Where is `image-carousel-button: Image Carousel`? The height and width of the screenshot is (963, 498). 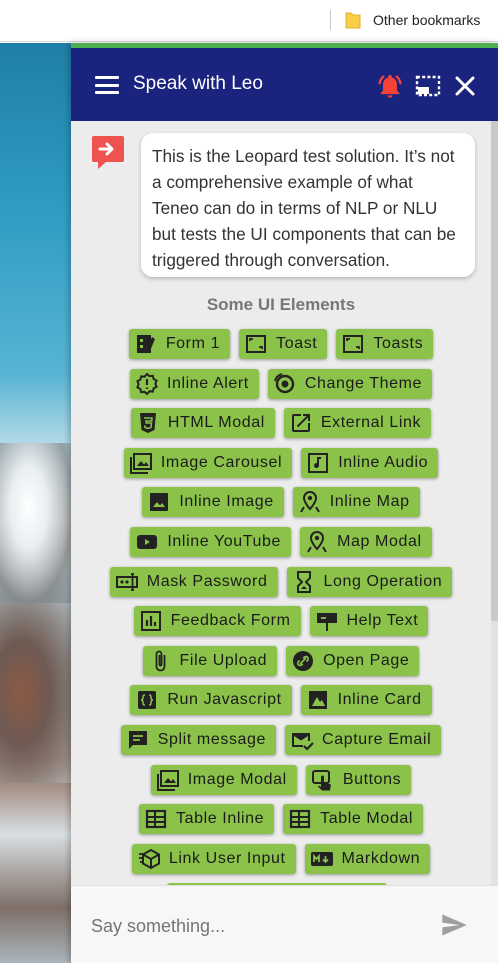 image-carousel-button: Image Carousel is located at coordinates (208, 462).